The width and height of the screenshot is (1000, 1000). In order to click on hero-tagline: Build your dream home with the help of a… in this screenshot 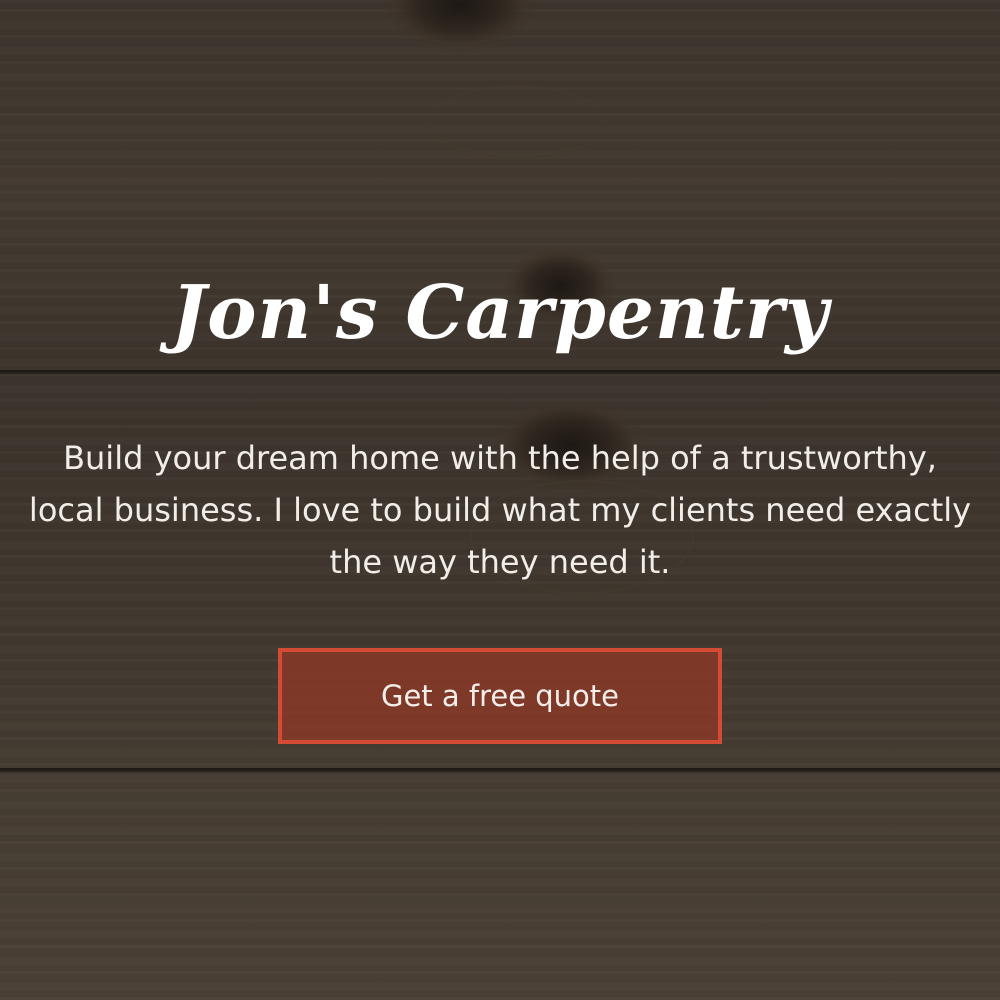, I will do `click(500, 510)`.